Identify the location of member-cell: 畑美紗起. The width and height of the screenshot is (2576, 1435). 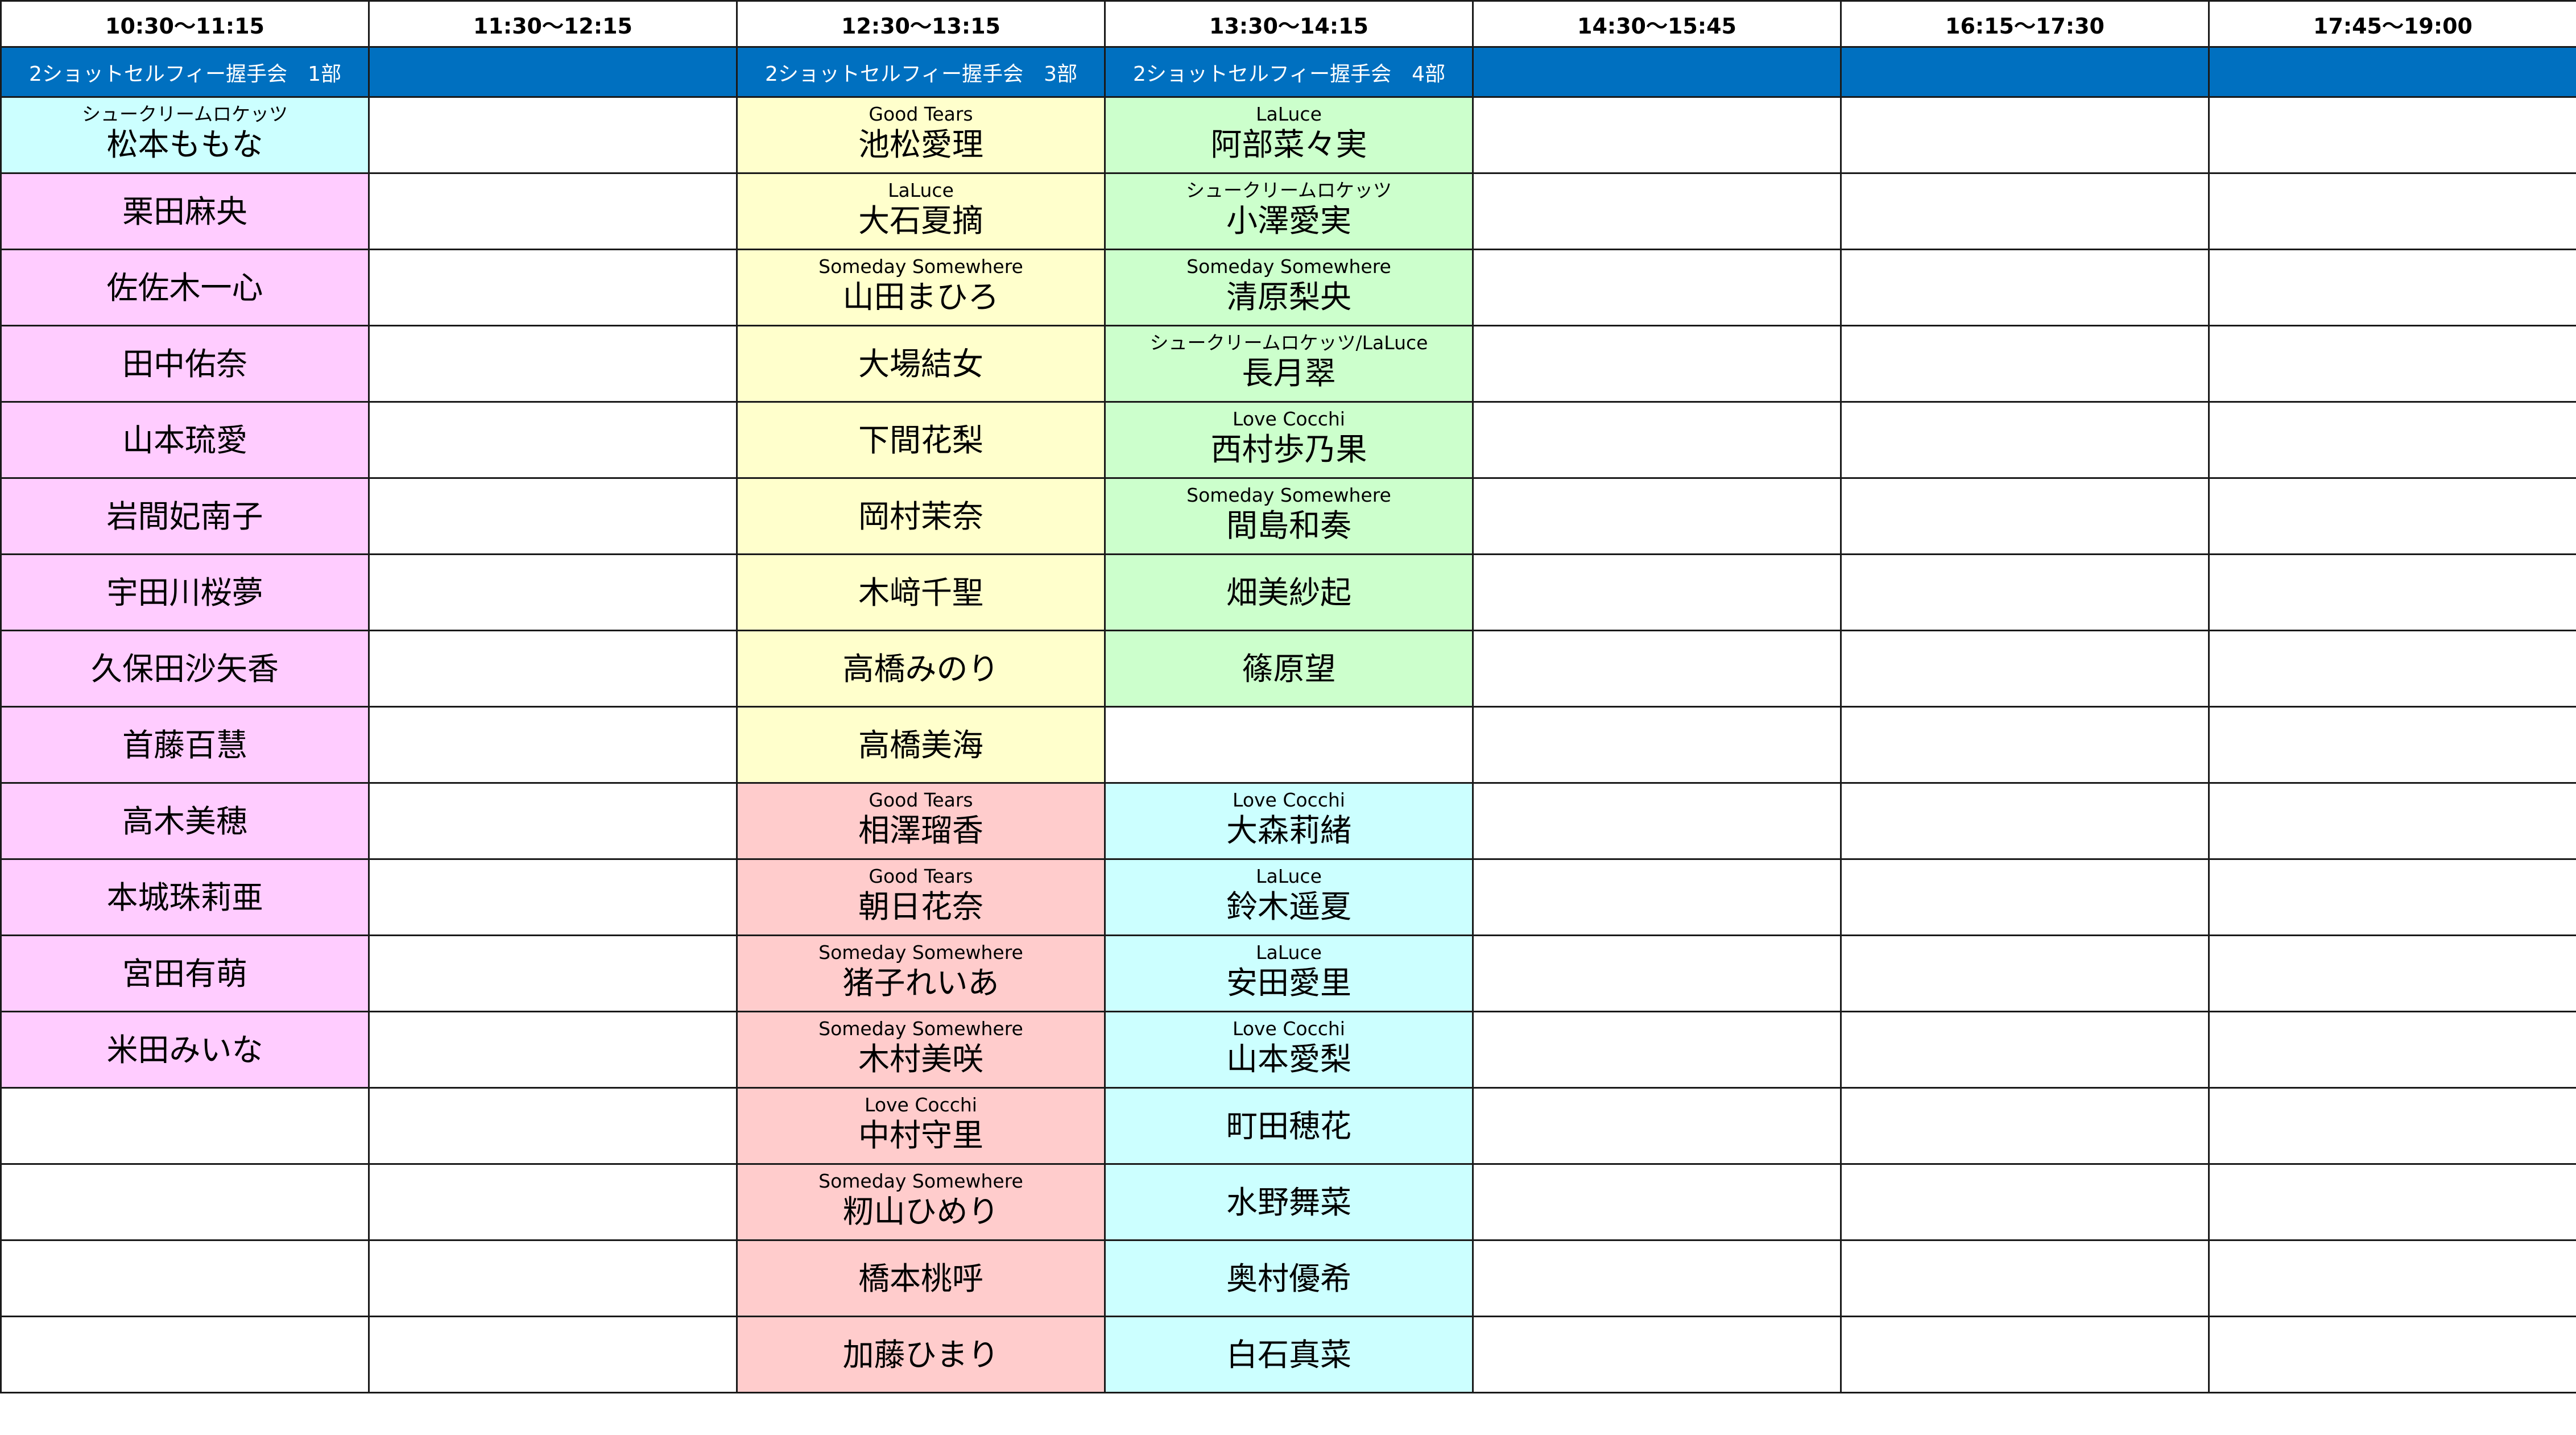
(1289, 592).